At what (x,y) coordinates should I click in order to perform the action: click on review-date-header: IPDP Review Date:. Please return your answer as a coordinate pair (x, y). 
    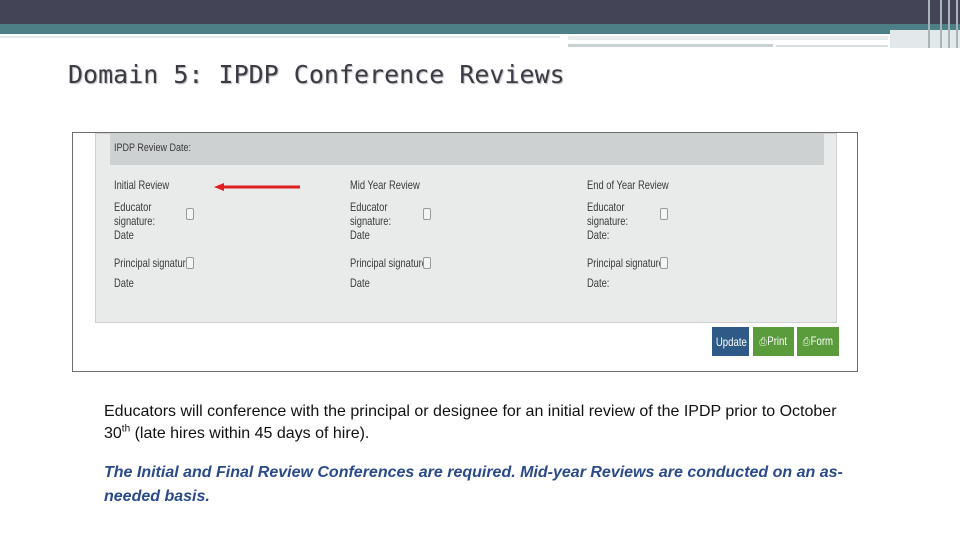
    Looking at the image, I should click on (467, 149).